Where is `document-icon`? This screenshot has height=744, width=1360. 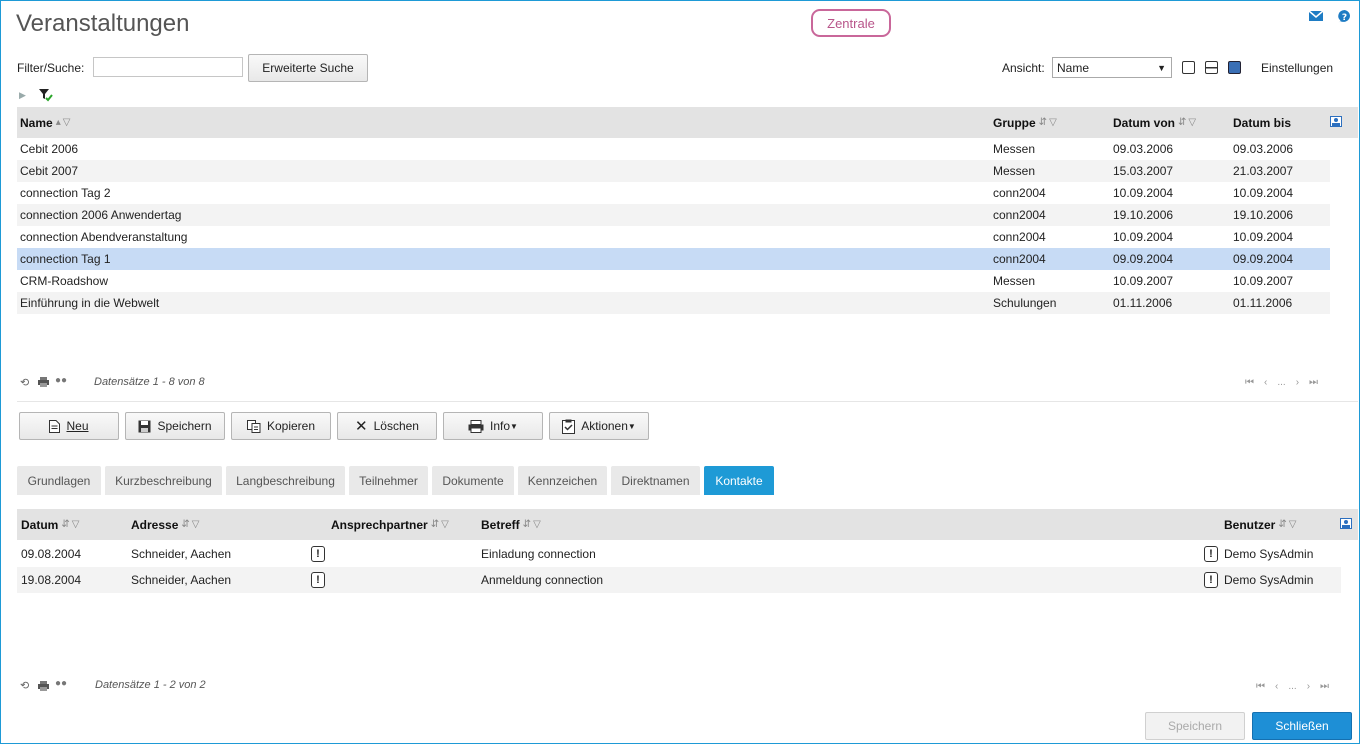 document-icon is located at coordinates (55, 426).